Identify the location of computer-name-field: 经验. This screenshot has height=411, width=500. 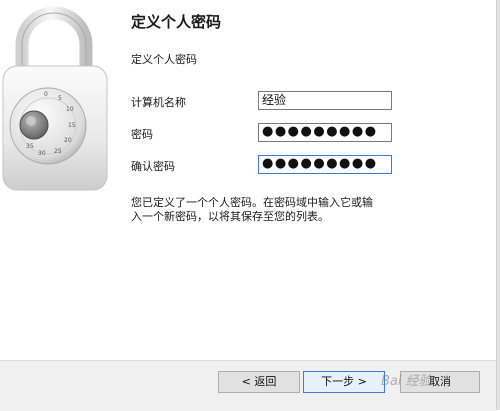
(325, 100).